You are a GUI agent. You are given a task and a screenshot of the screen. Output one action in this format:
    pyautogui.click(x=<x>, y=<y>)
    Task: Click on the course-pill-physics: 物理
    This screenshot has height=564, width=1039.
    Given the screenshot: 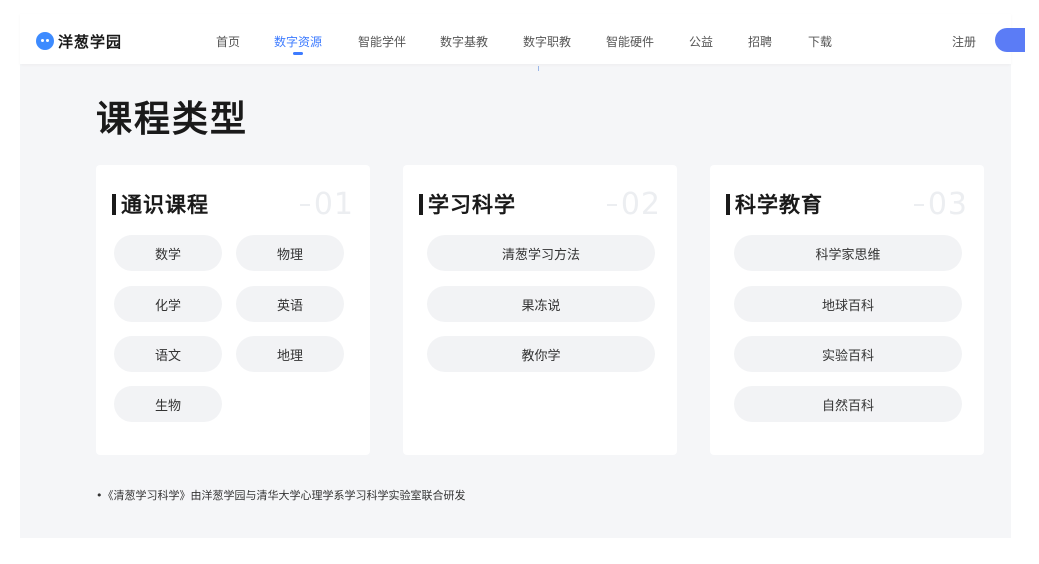 What is the action you would take?
    pyautogui.click(x=290, y=253)
    